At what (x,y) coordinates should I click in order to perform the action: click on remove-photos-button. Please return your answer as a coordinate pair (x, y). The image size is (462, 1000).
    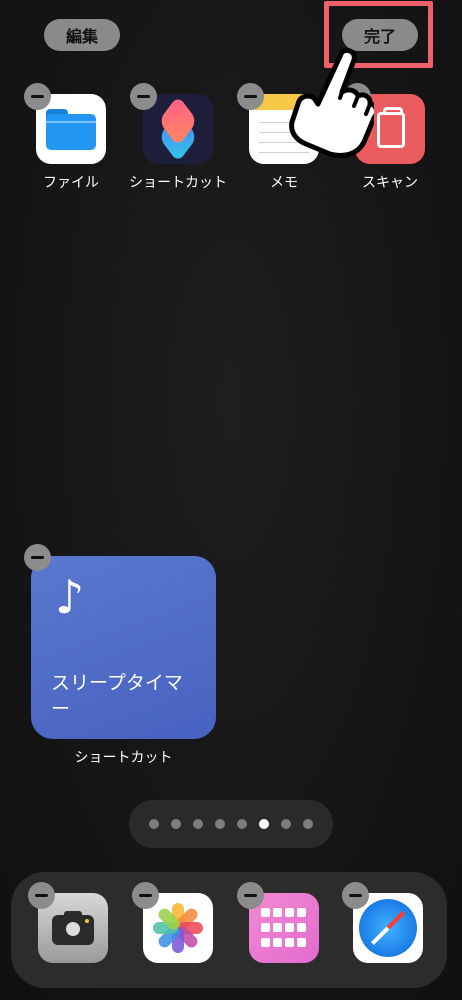
    Looking at the image, I should click on (145, 895).